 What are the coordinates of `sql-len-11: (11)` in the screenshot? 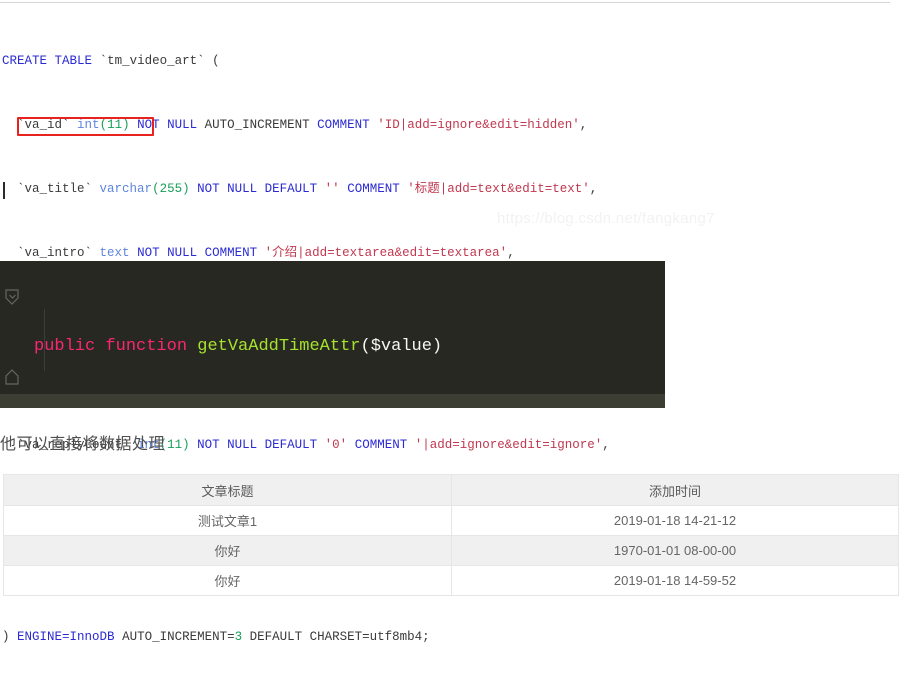 It's located at (114, 125).